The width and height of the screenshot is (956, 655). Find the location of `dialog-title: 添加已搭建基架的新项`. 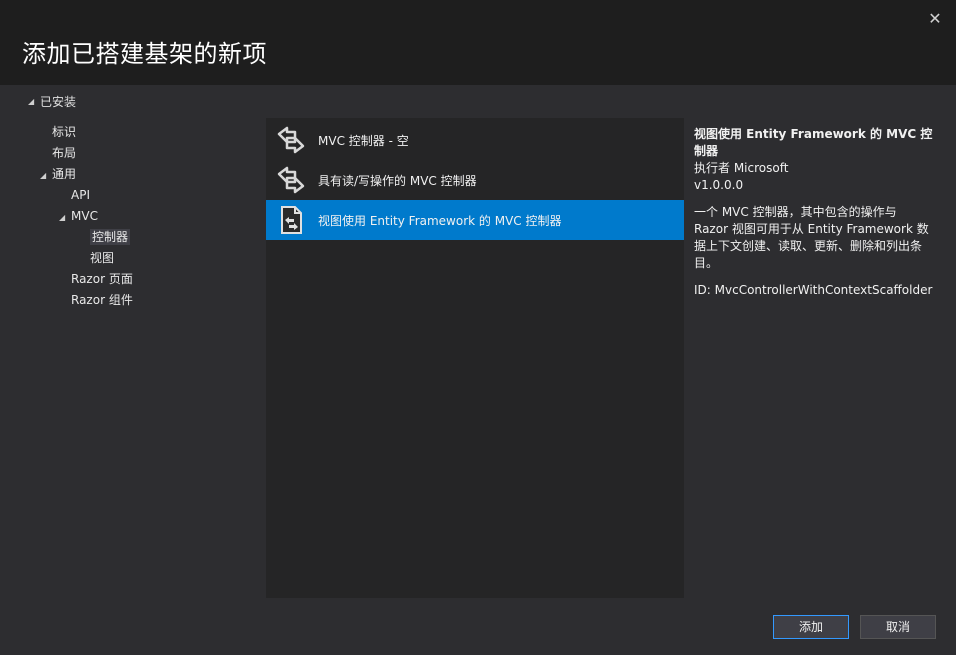

dialog-title: 添加已搭建基架的新项 is located at coordinates (144, 54).